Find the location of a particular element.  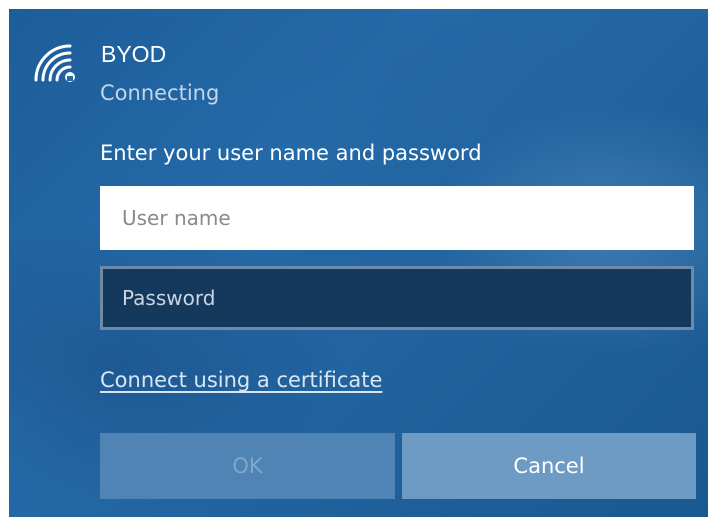

connection-status: Connecting is located at coordinates (160, 93).